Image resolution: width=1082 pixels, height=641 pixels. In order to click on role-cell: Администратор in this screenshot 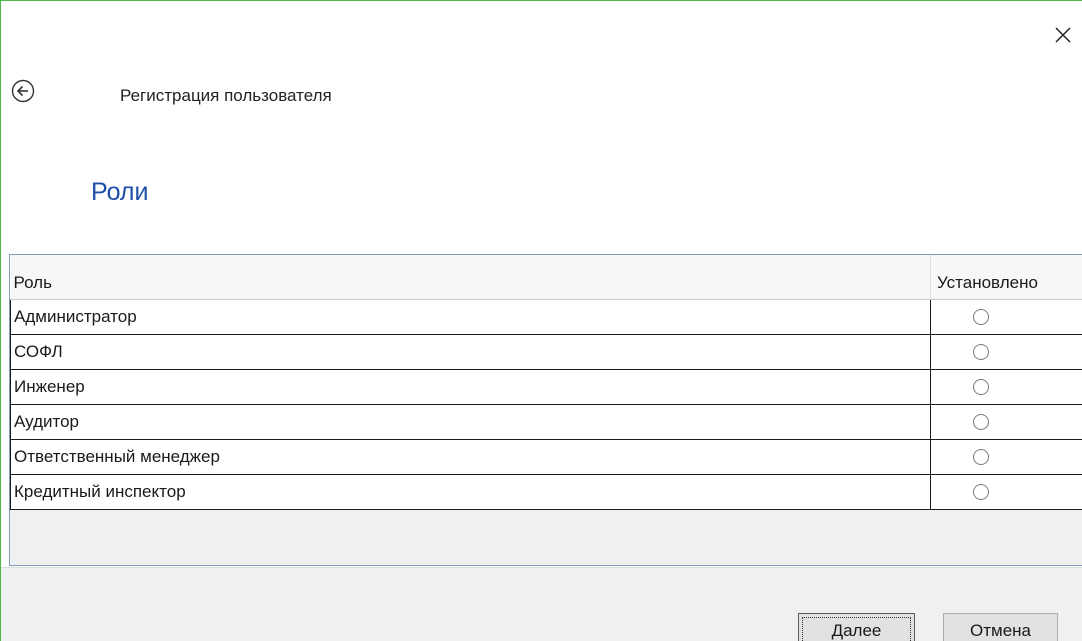, I will do `click(470, 316)`.